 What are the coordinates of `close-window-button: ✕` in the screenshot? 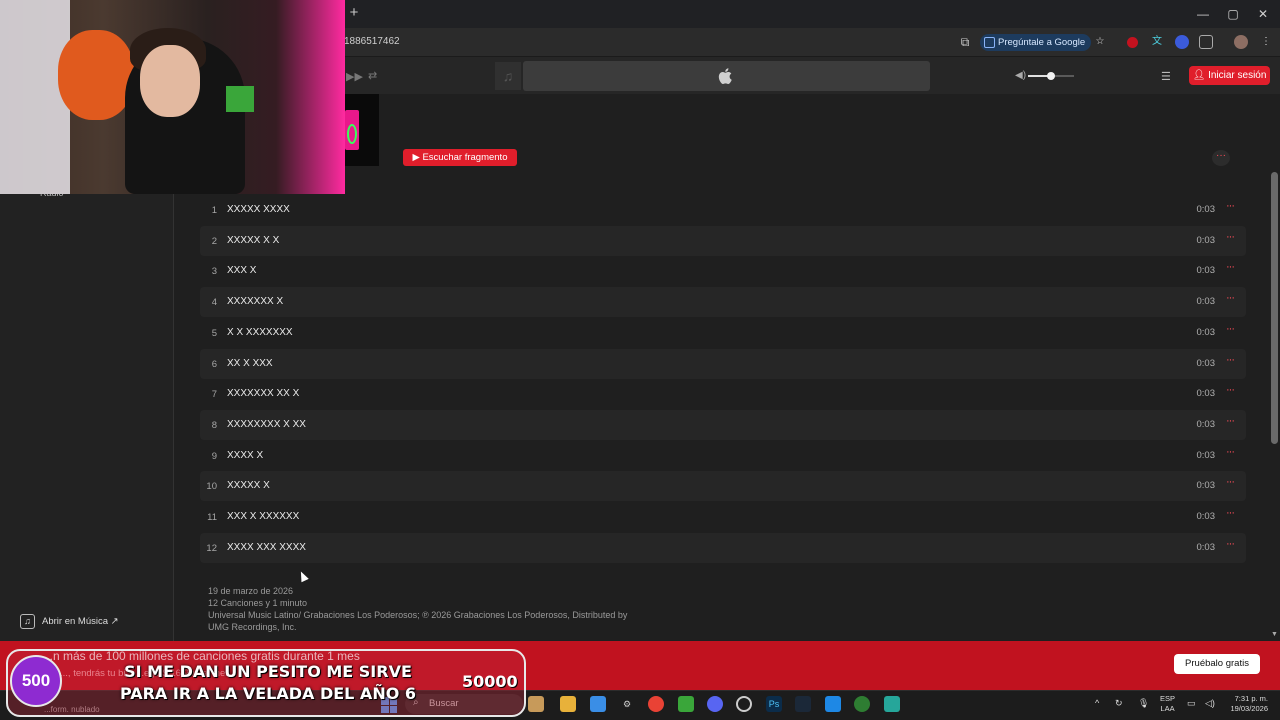 It's located at (1263, 14).